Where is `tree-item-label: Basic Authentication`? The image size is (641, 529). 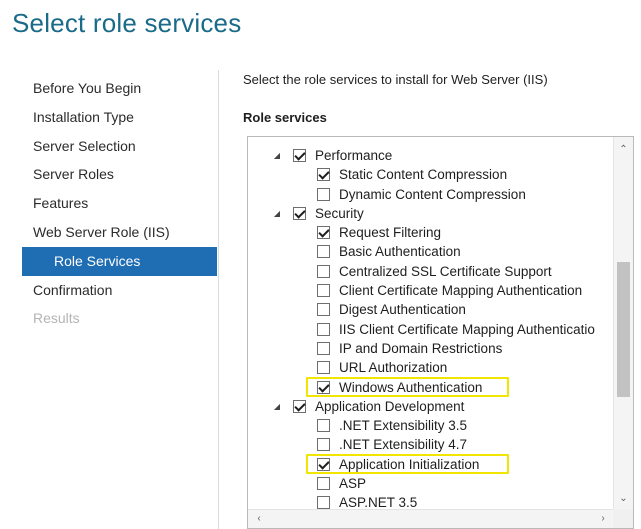 tree-item-label: Basic Authentication is located at coordinates (400, 252).